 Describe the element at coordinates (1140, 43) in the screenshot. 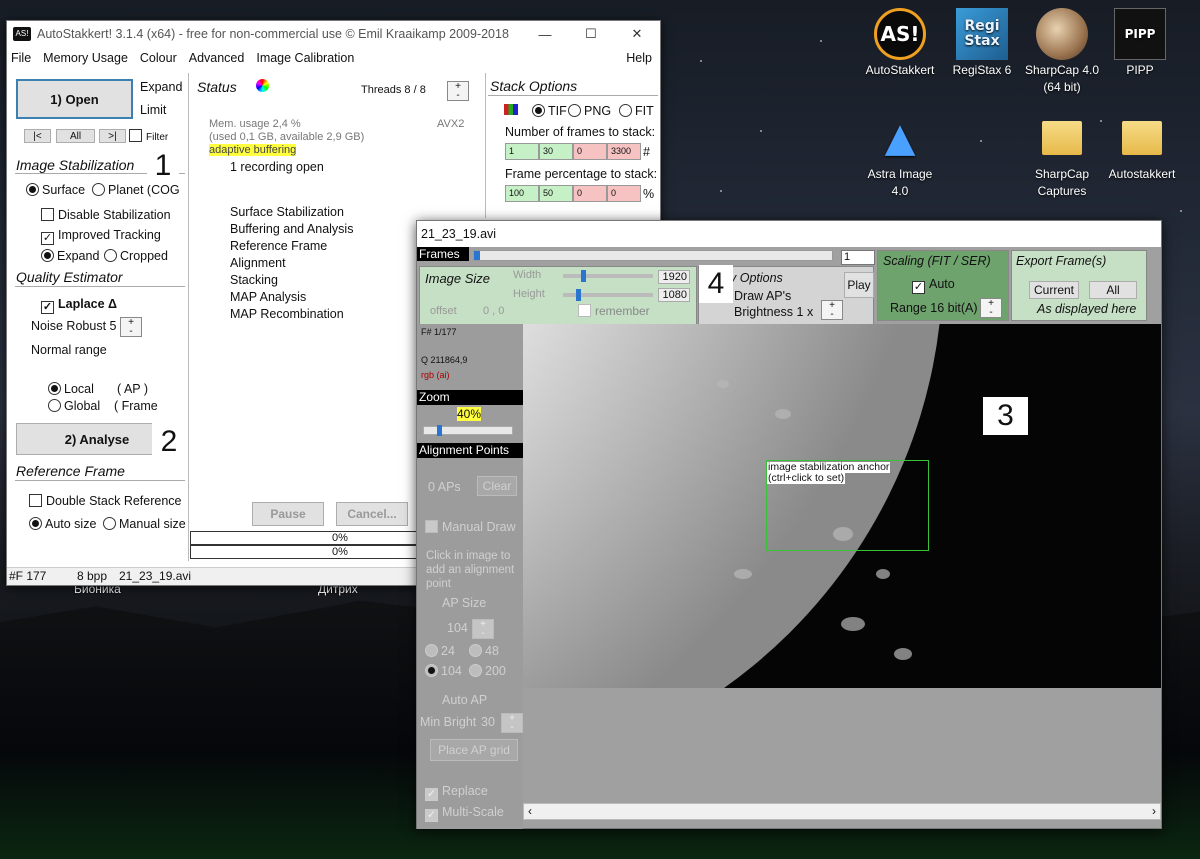

I see `desktop-icon-pipp: PIPP PIPP` at that location.